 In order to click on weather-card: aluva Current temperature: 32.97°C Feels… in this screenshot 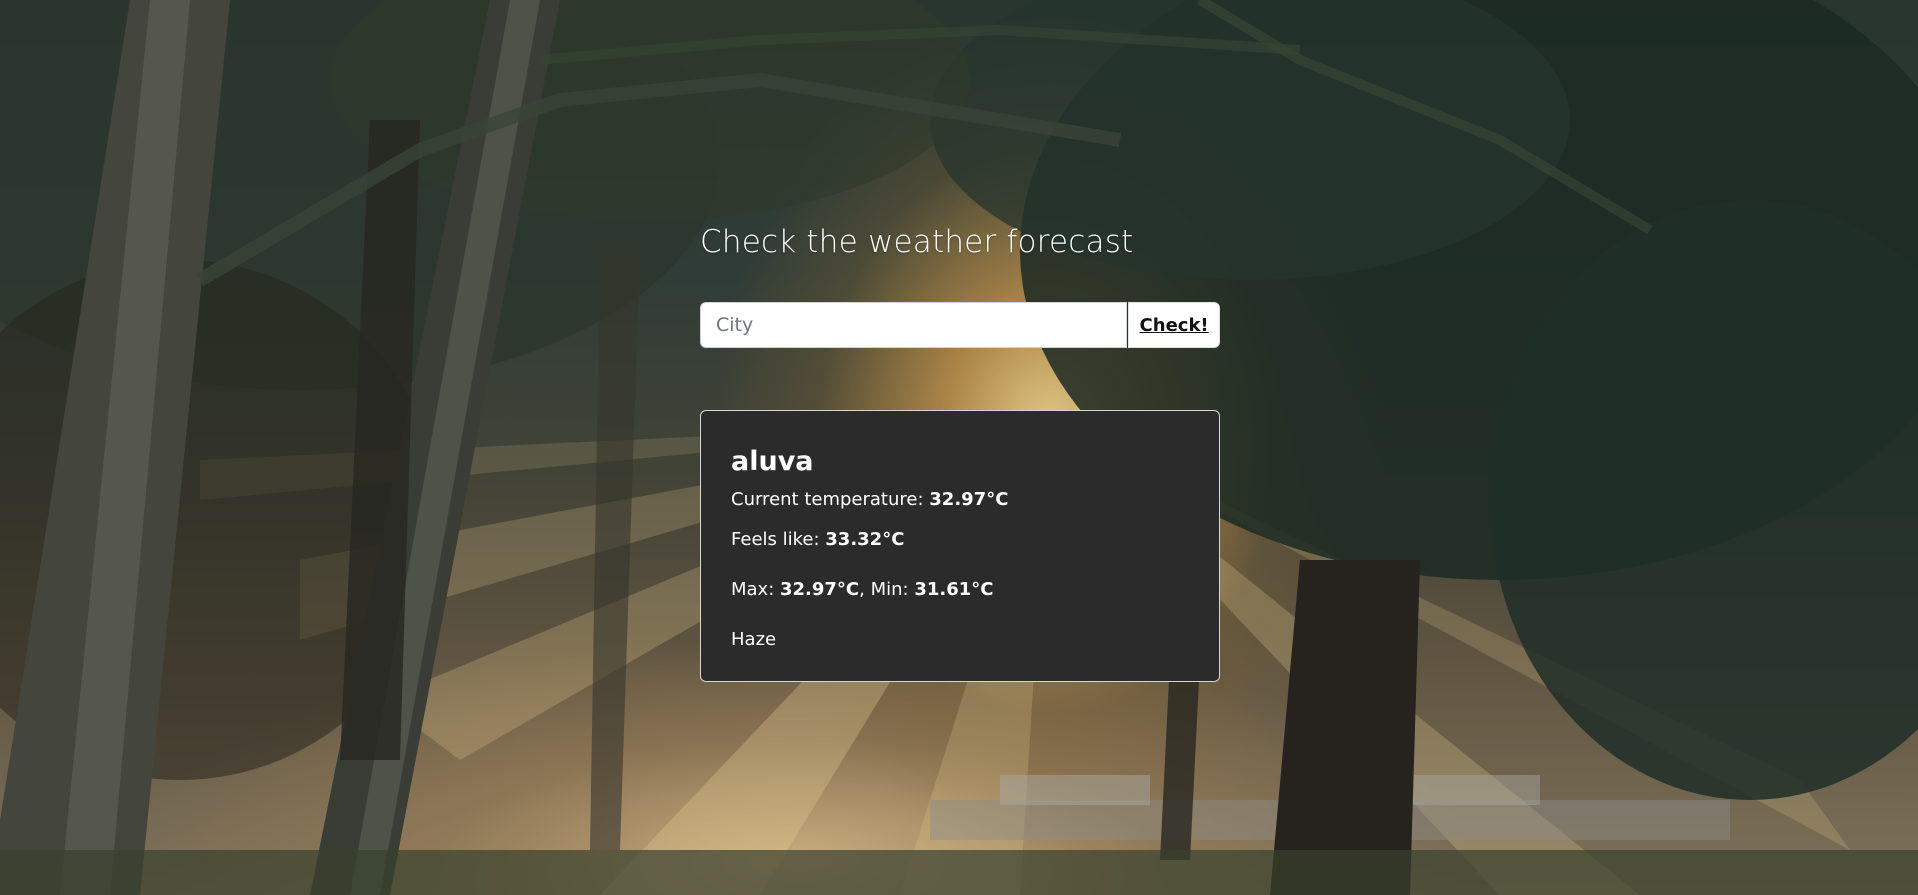, I will do `click(960, 546)`.